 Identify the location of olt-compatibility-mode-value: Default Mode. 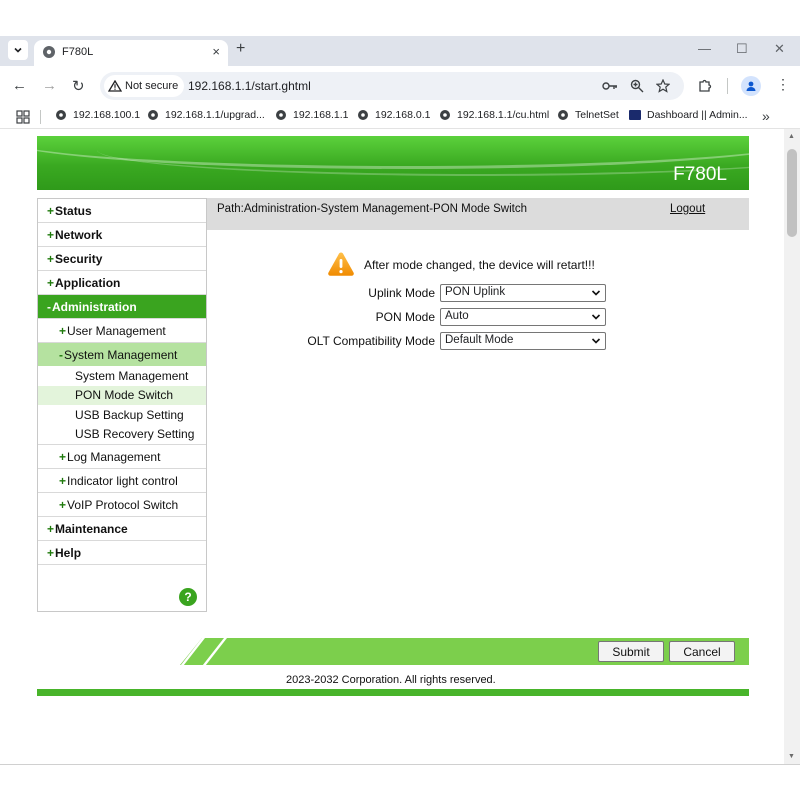
(479, 340).